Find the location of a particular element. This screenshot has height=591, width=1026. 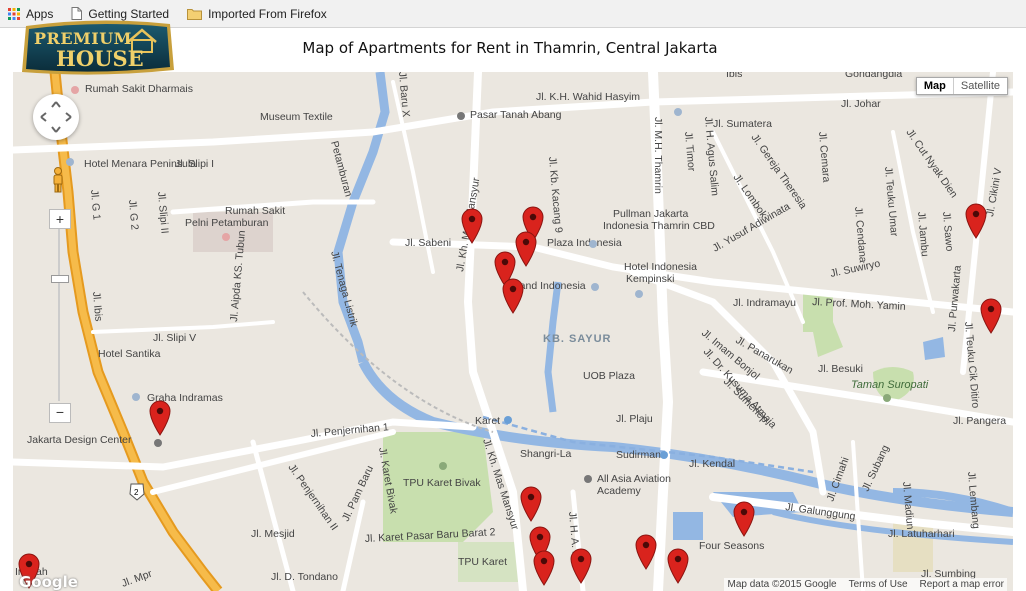

label-hotel-santika: Hotel Santika is located at coordinates (129, 354).